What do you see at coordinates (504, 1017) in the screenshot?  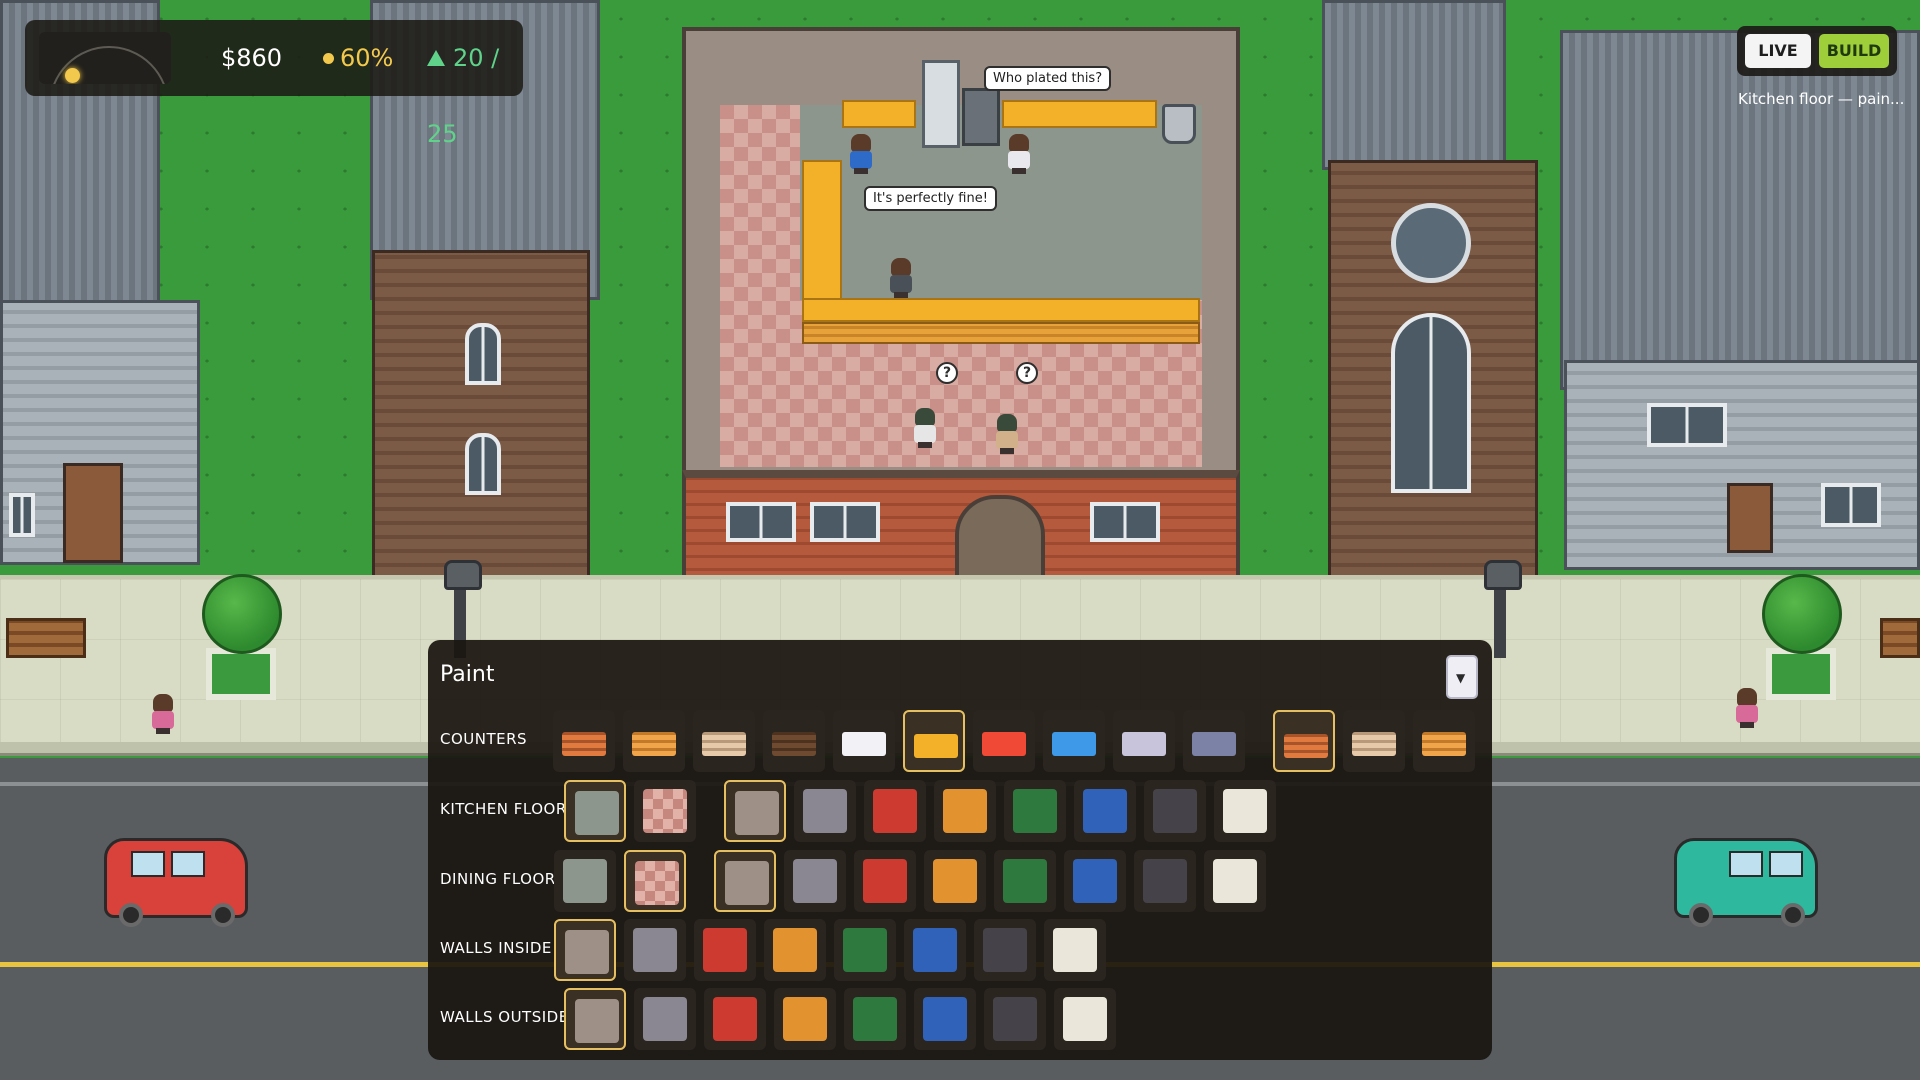 I see `row-label-walls-outside: WALLS OUTSIDE` at bounding box center [504, 1017].